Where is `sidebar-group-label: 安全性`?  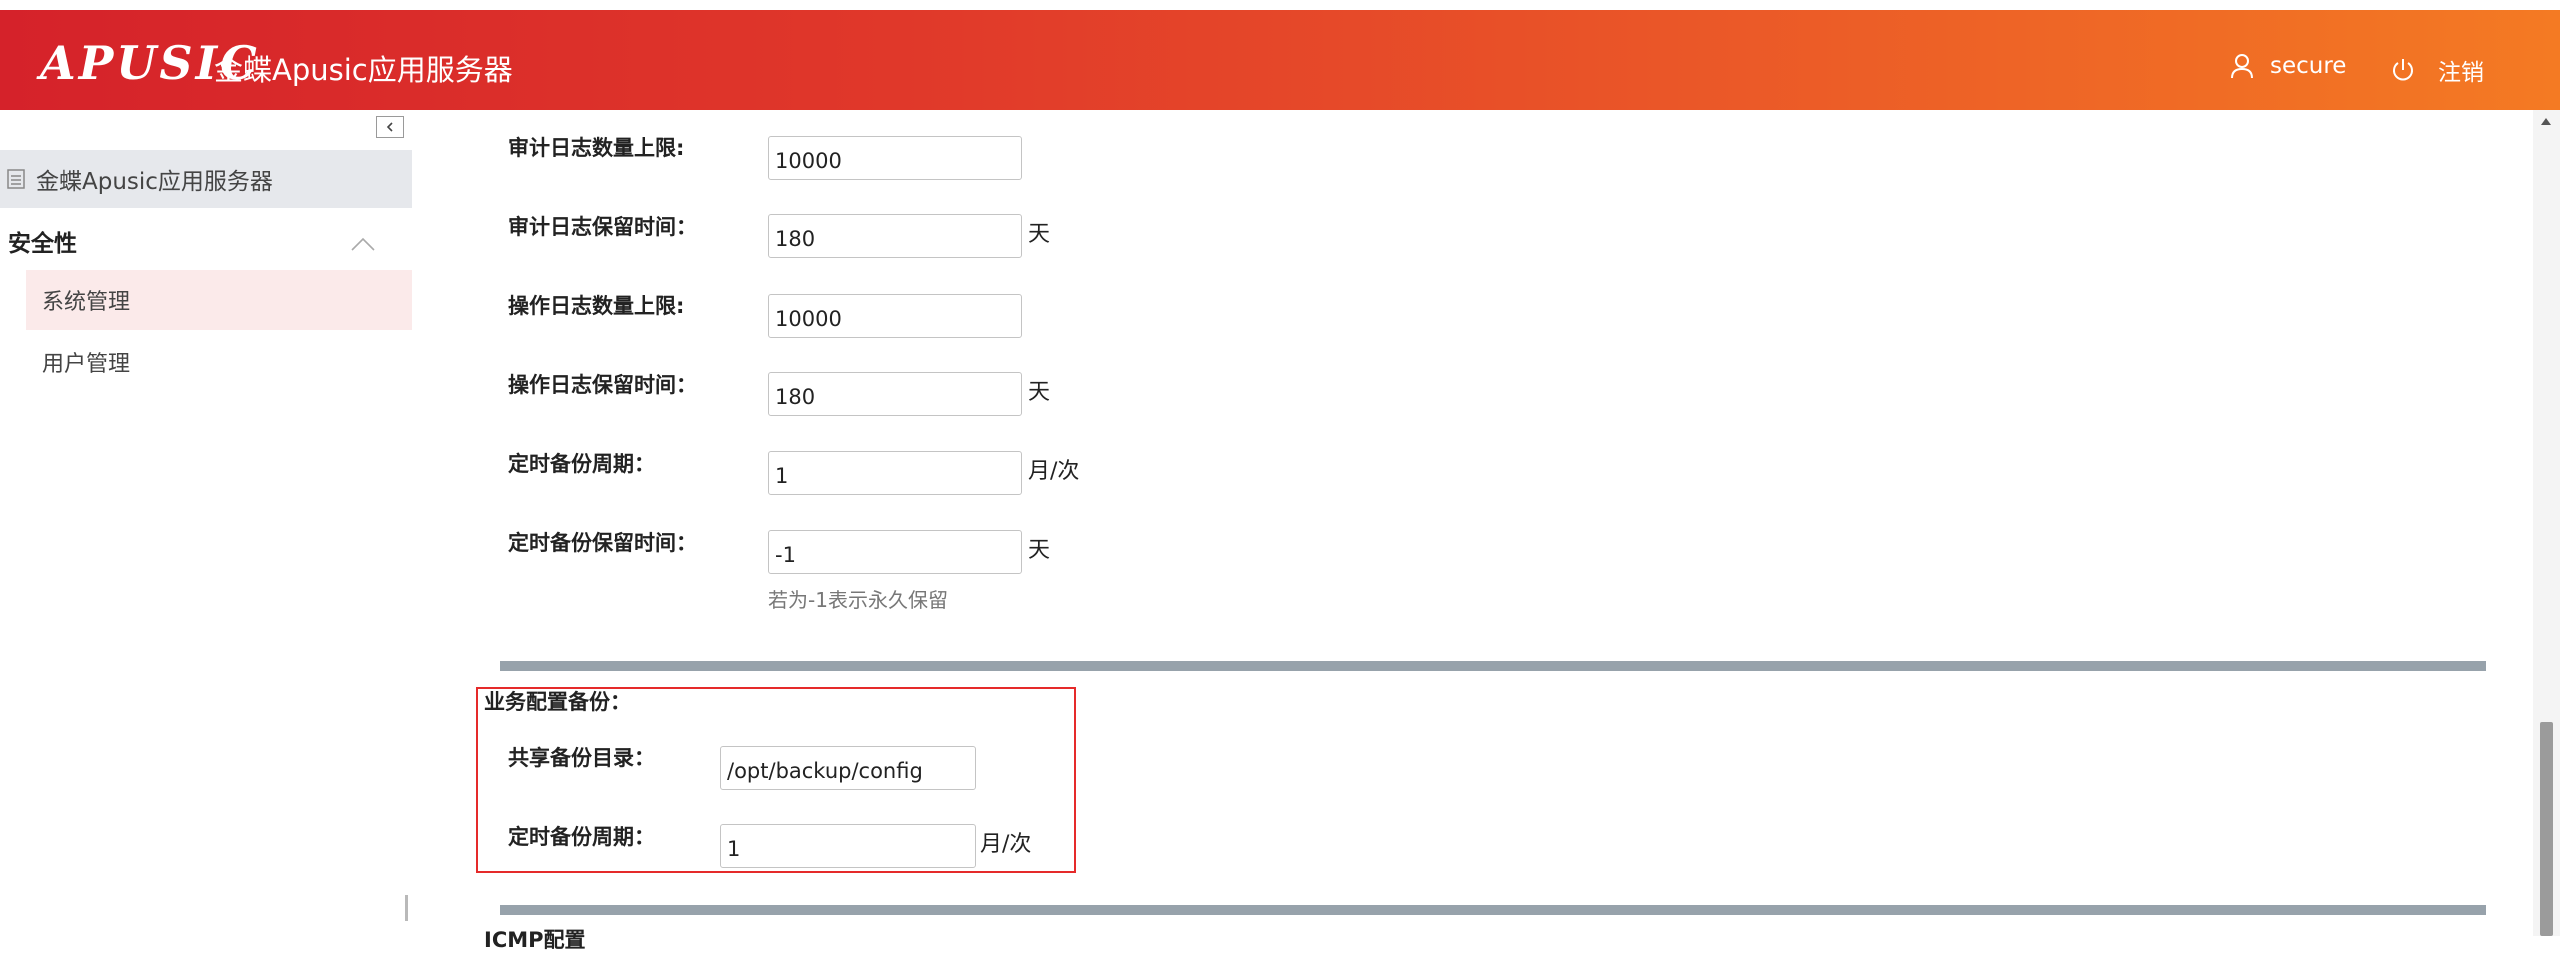 sidebar-group-label: 安全性 is located at coordinates (42, 244).